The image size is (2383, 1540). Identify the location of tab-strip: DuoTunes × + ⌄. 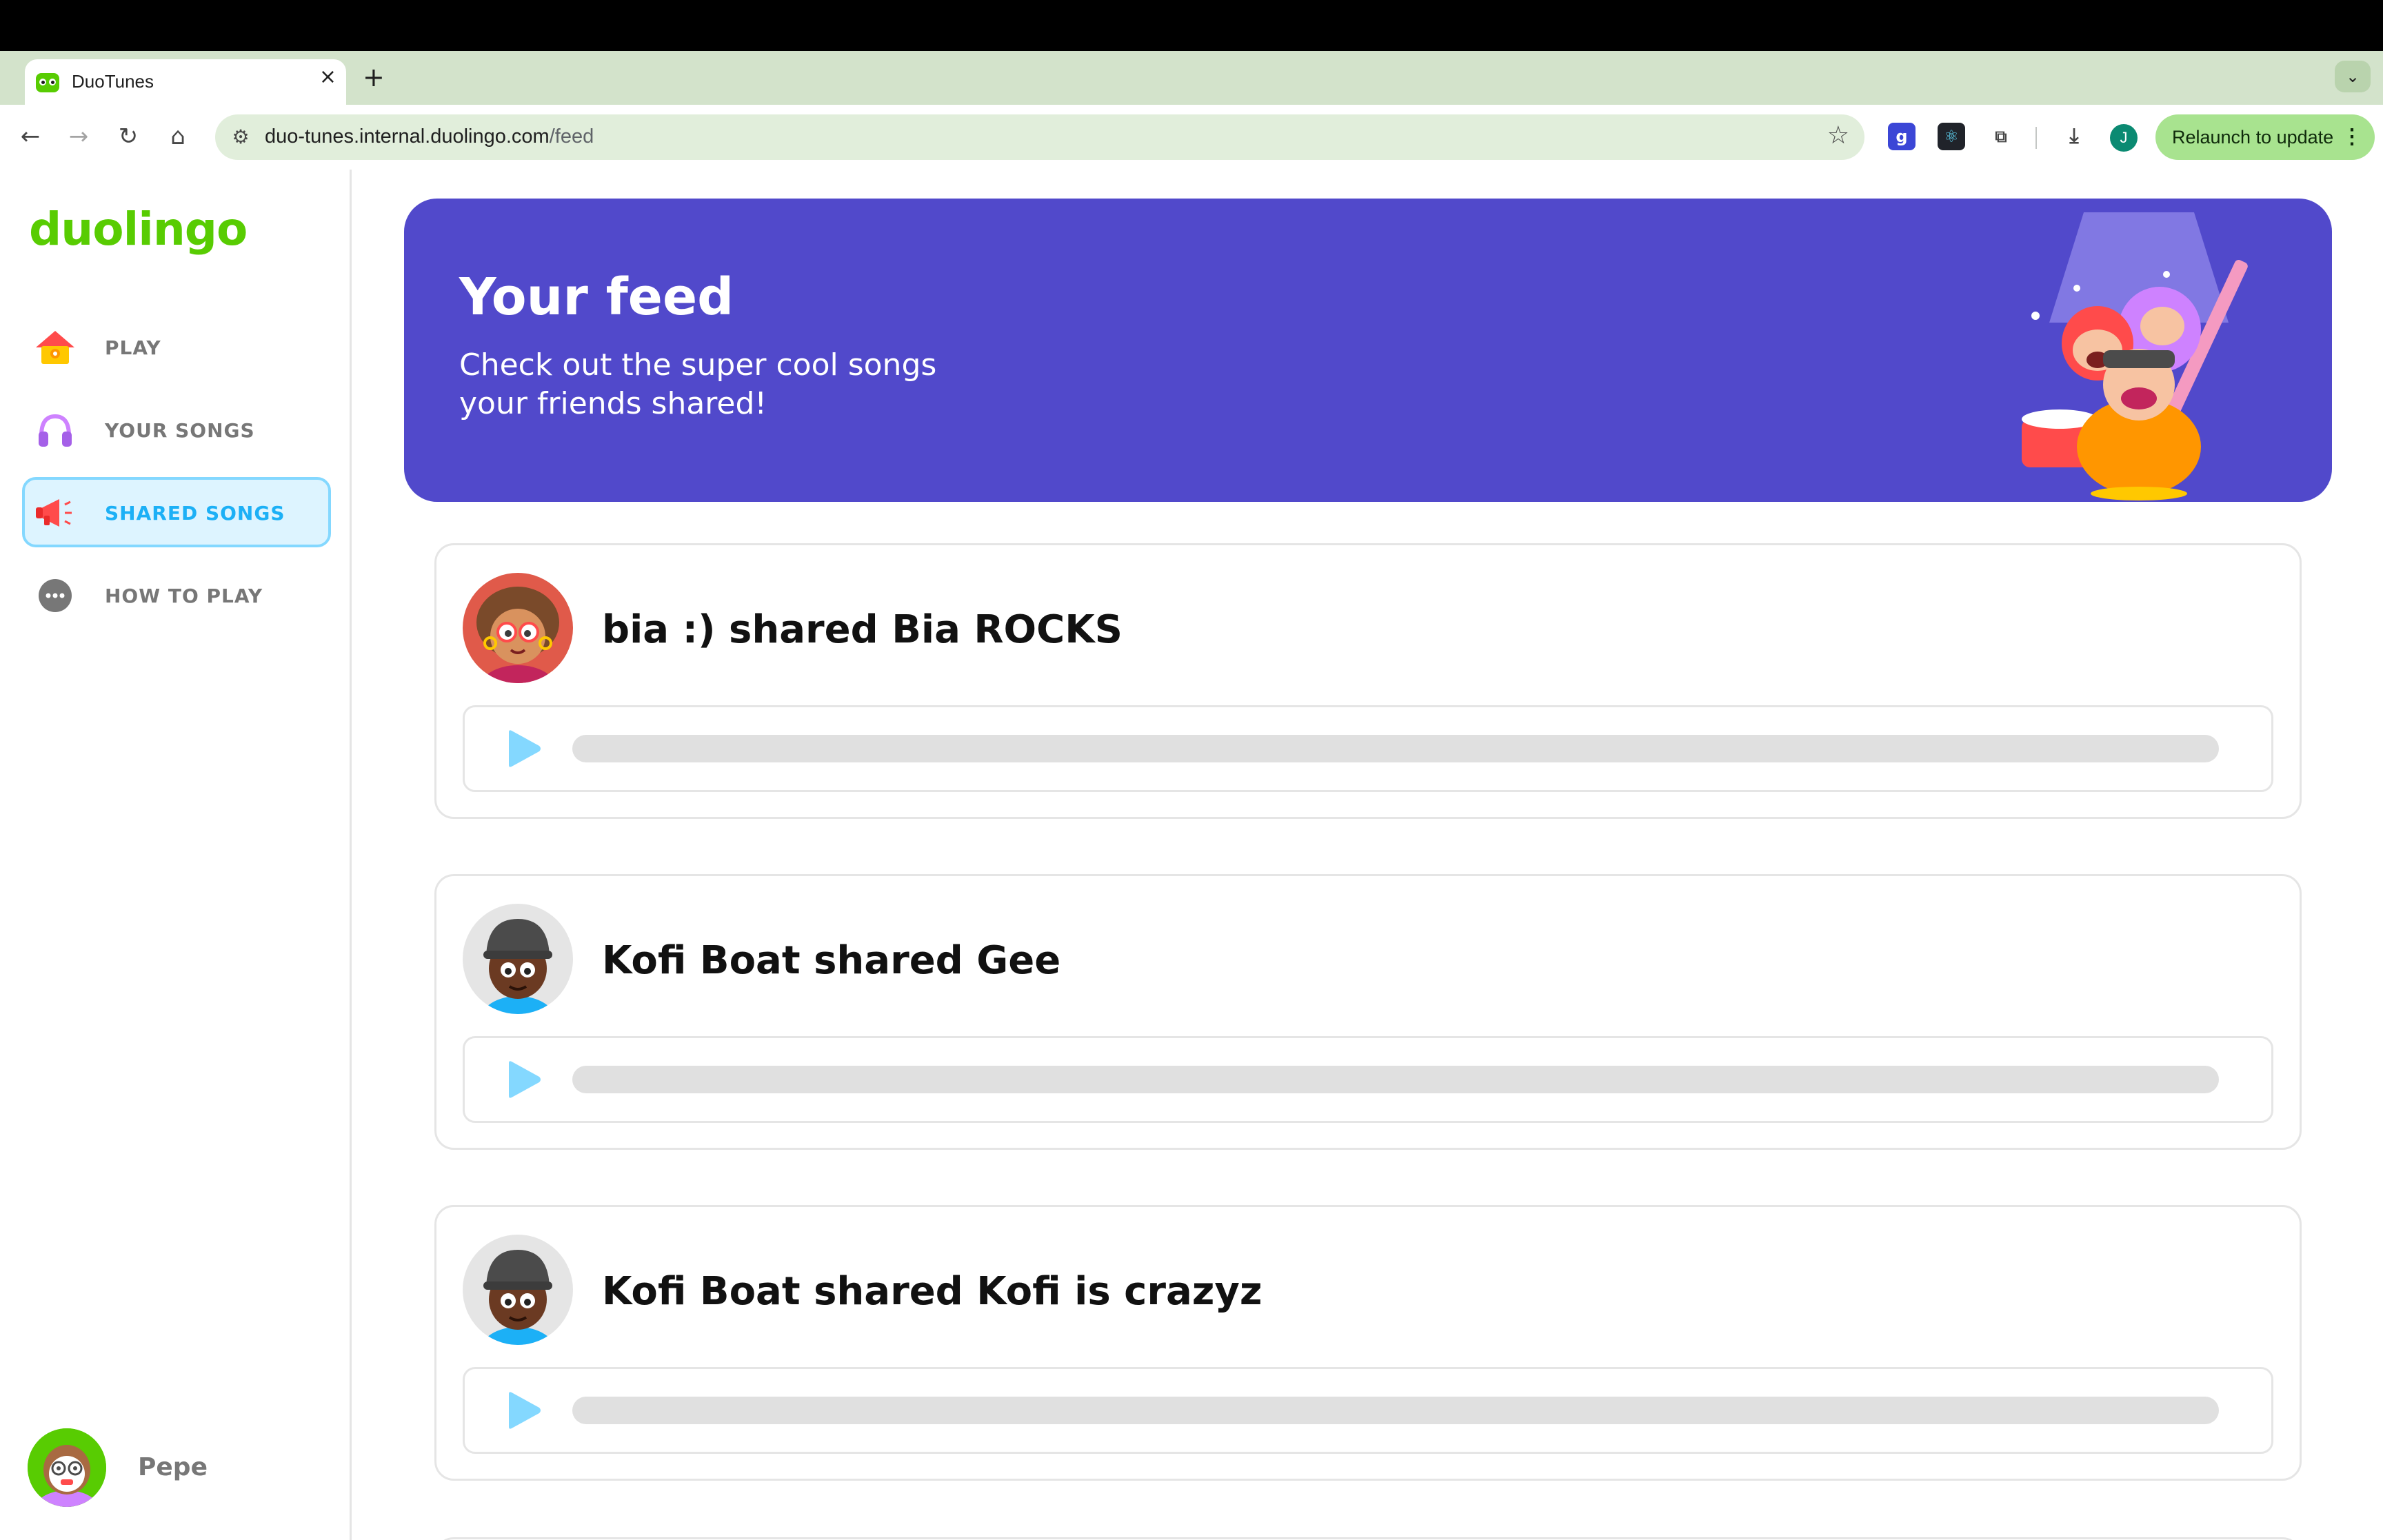
(1191, 78).